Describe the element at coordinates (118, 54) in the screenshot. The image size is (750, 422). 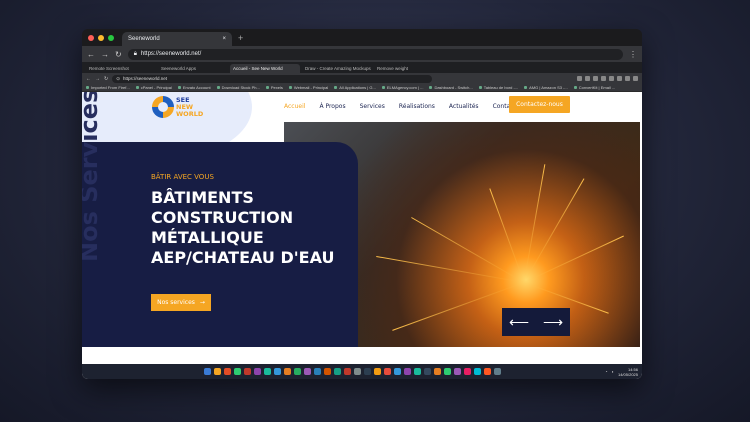
I see `reload-button: ↻` at that location.